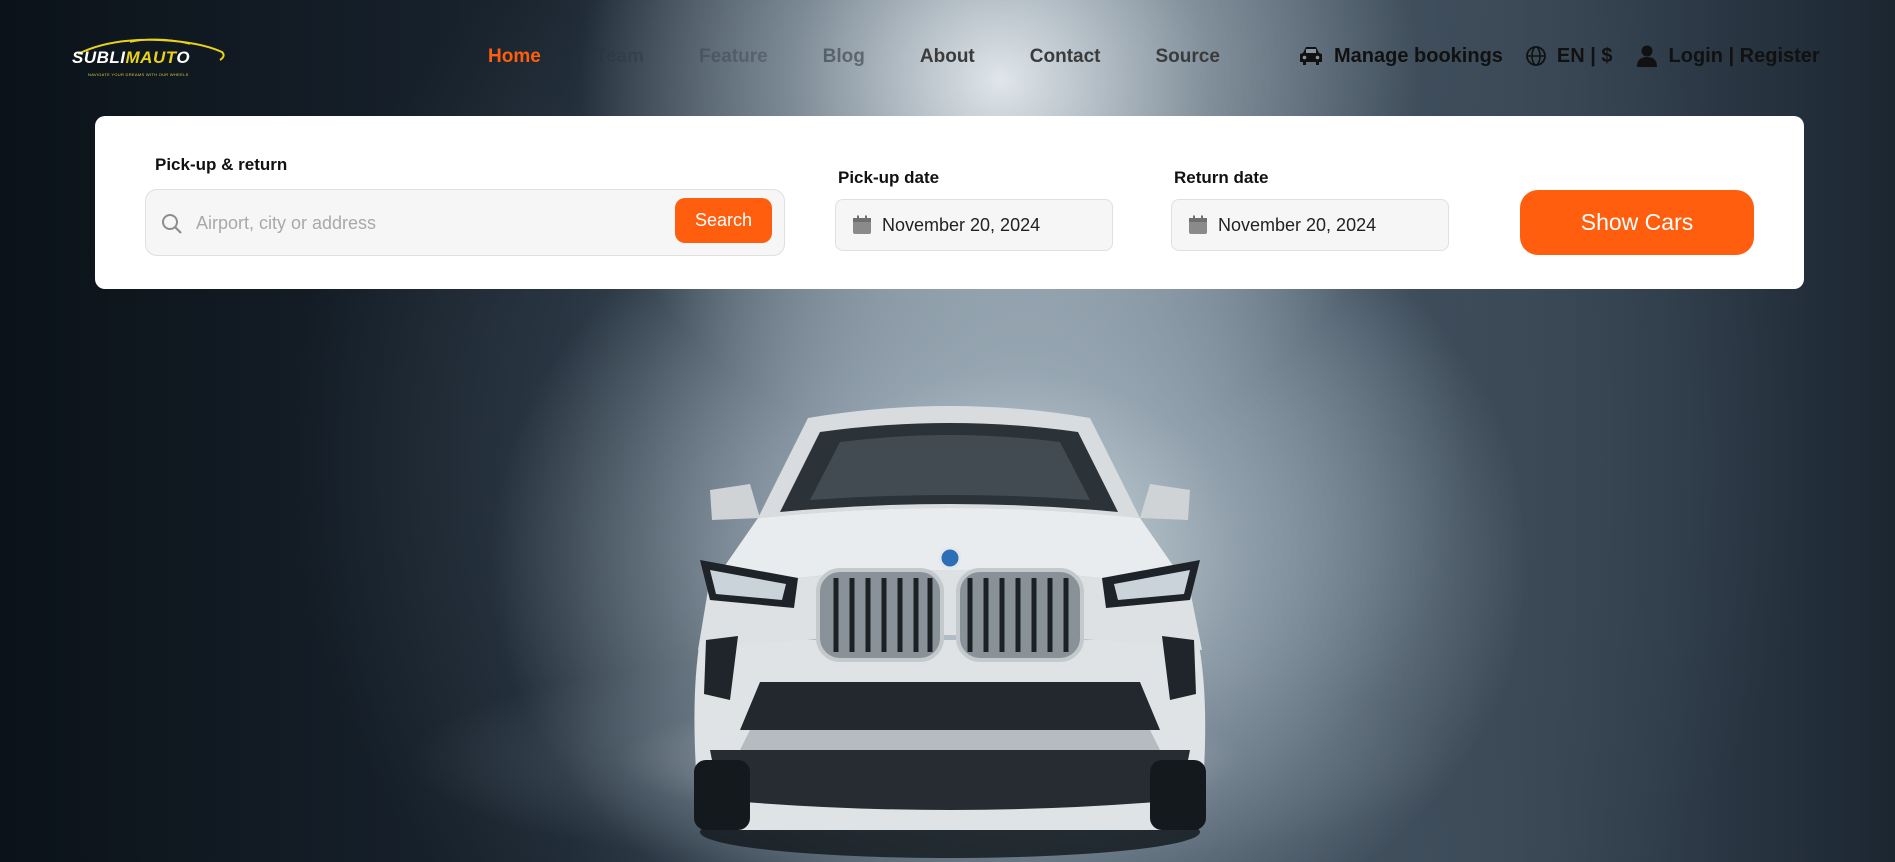  I want to click on nav-link-feature: Feature, so click(733, 58).